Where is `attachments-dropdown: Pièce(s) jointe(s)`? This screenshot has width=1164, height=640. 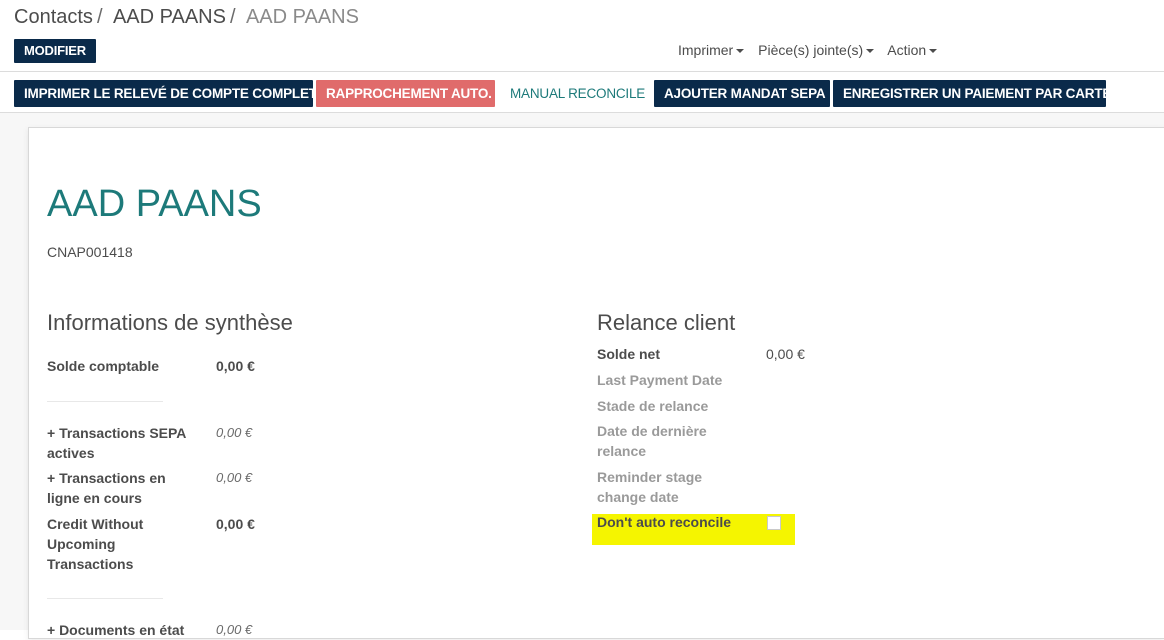 attachments-dropdown: Pièce(s) jointe(s) is located at coordinates (816, 50).